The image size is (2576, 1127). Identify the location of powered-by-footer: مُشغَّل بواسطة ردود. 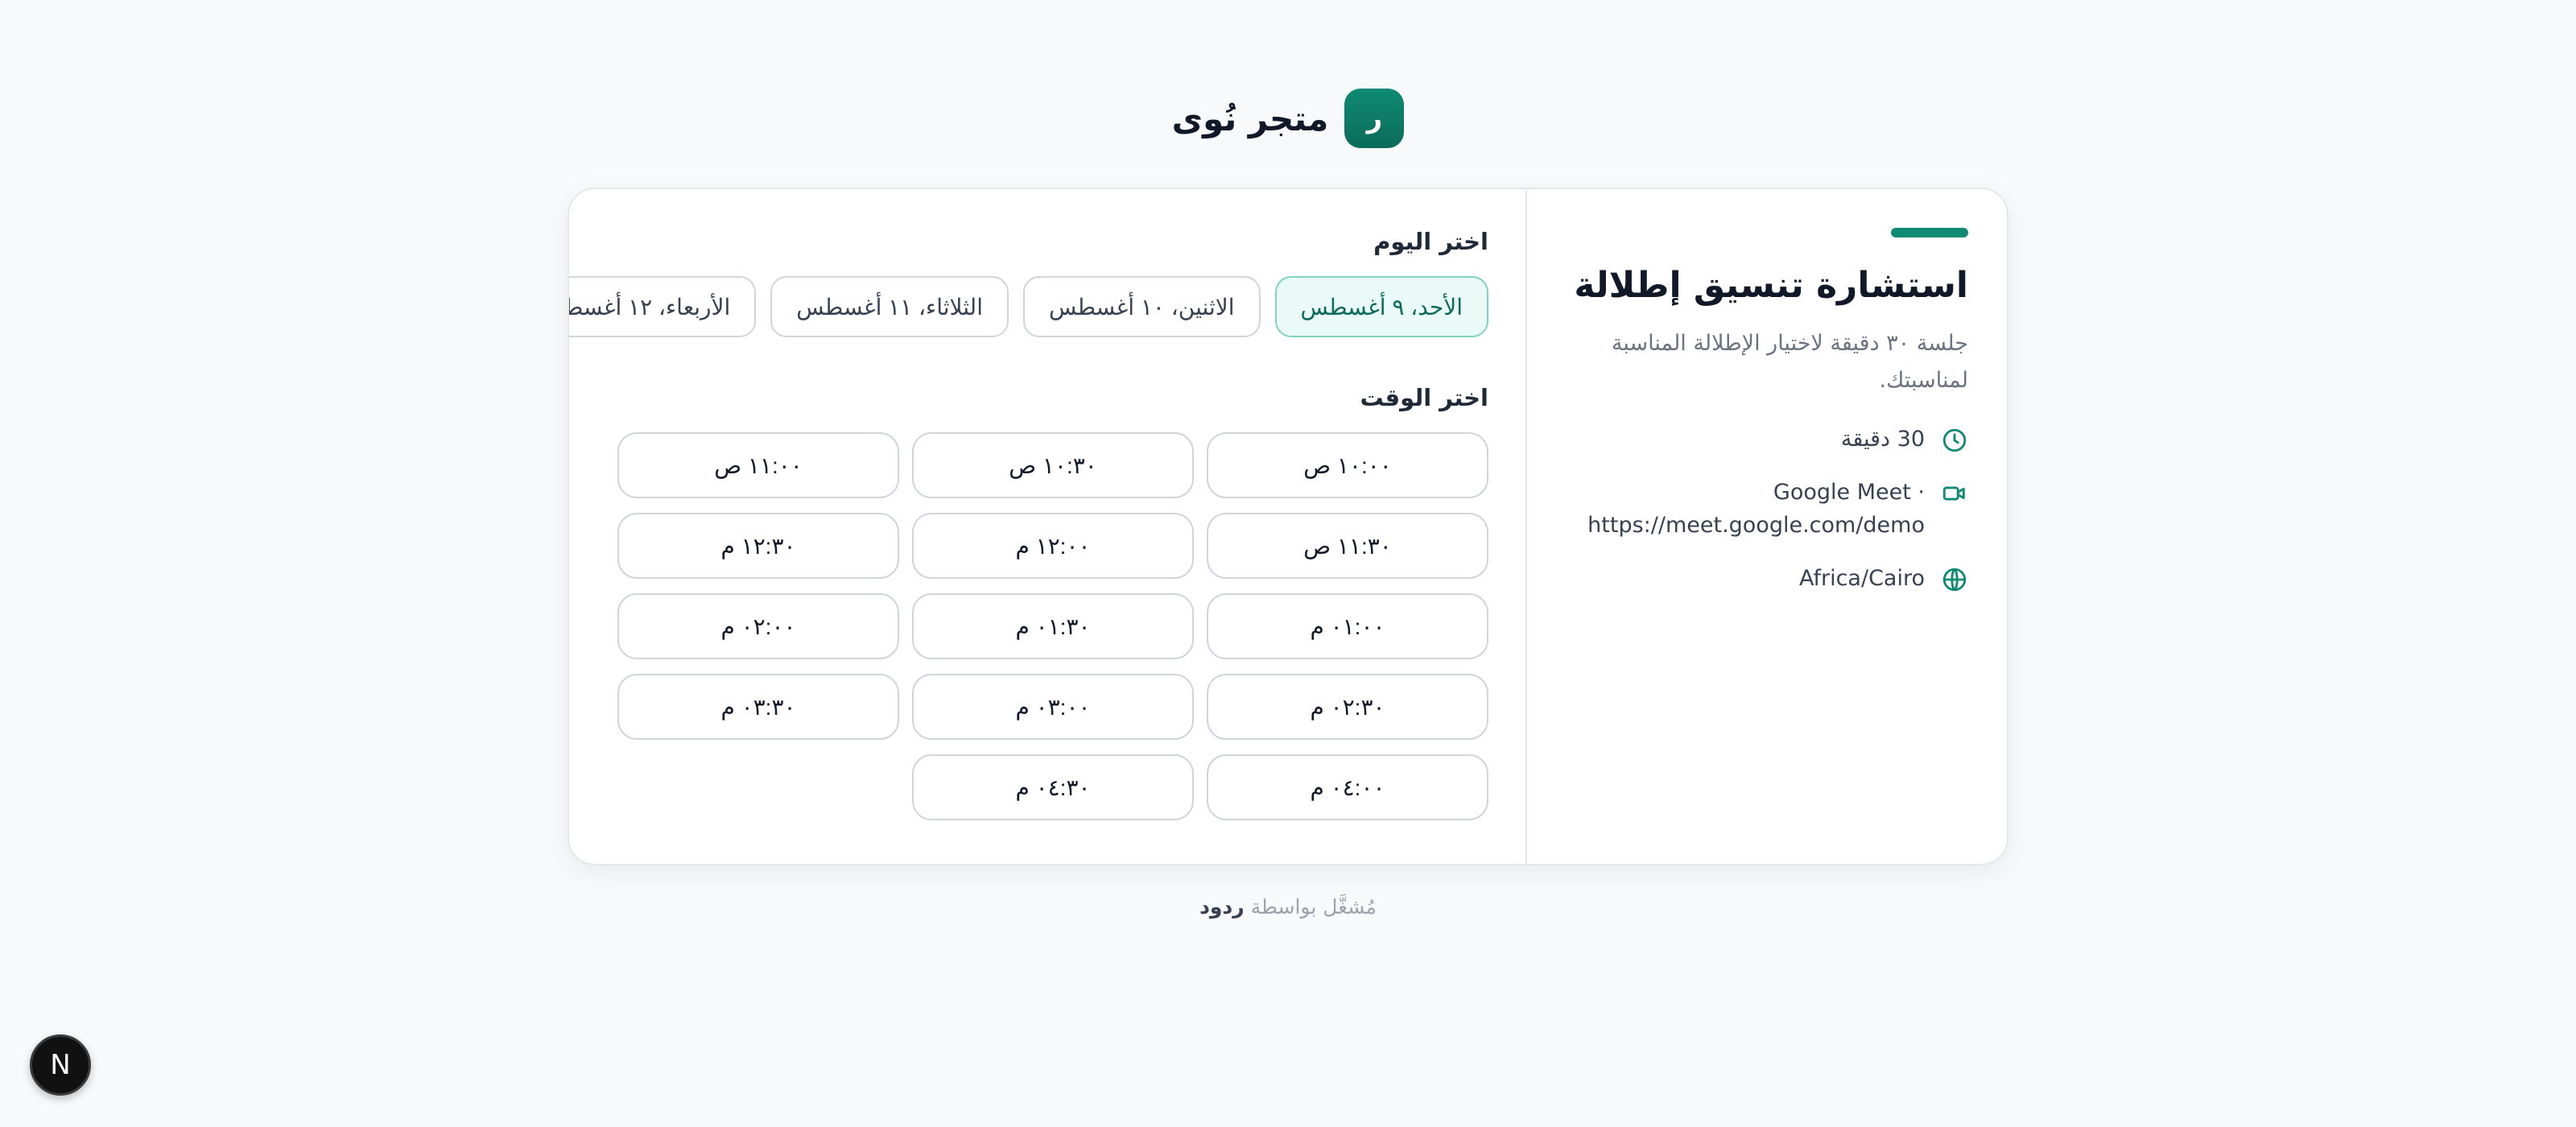
(1288, 907).